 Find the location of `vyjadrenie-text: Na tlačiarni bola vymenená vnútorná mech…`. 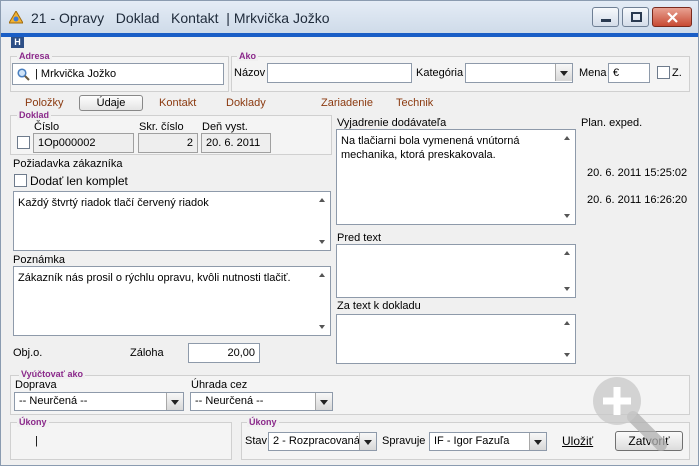

vyjadrenie-text: Na tlačiarni bola vymenená vnútorná mech… is located at coordinates (430, 148).